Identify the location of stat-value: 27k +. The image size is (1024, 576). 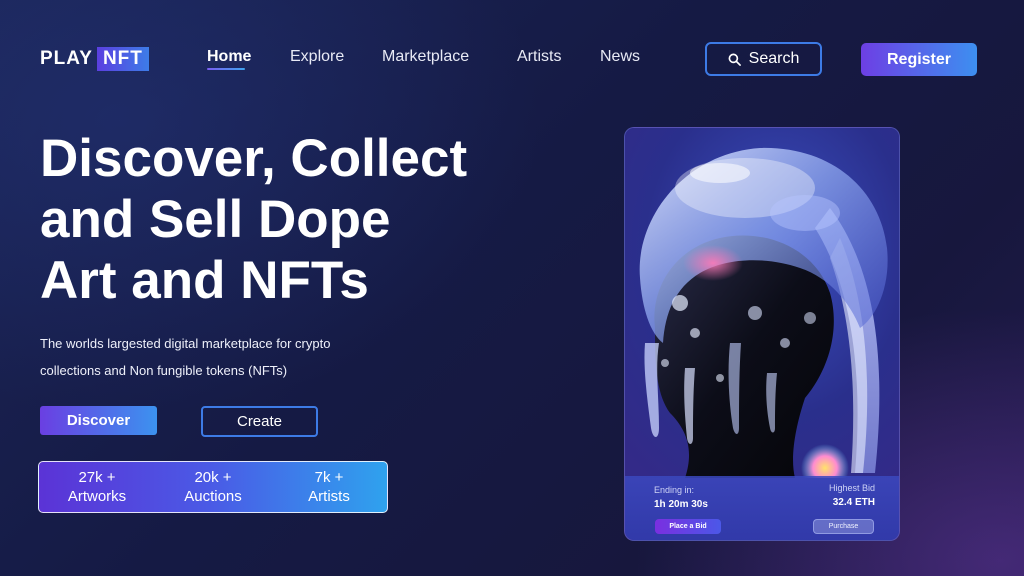
(97, 477).